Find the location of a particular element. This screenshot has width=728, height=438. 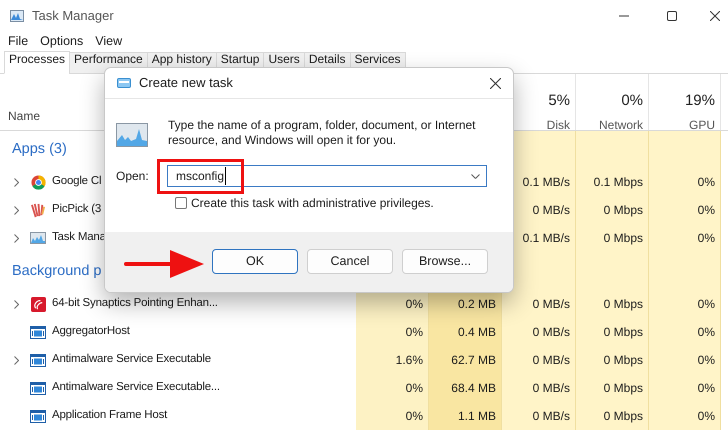

dialog-title: Create new task is located at coordinates (186, 83).